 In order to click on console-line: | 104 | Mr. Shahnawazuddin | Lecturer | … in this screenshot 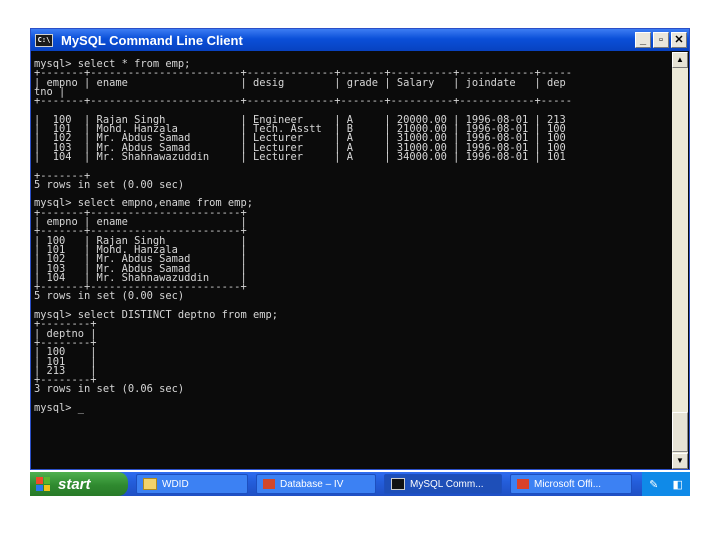, I will do `click(300, 156)`.